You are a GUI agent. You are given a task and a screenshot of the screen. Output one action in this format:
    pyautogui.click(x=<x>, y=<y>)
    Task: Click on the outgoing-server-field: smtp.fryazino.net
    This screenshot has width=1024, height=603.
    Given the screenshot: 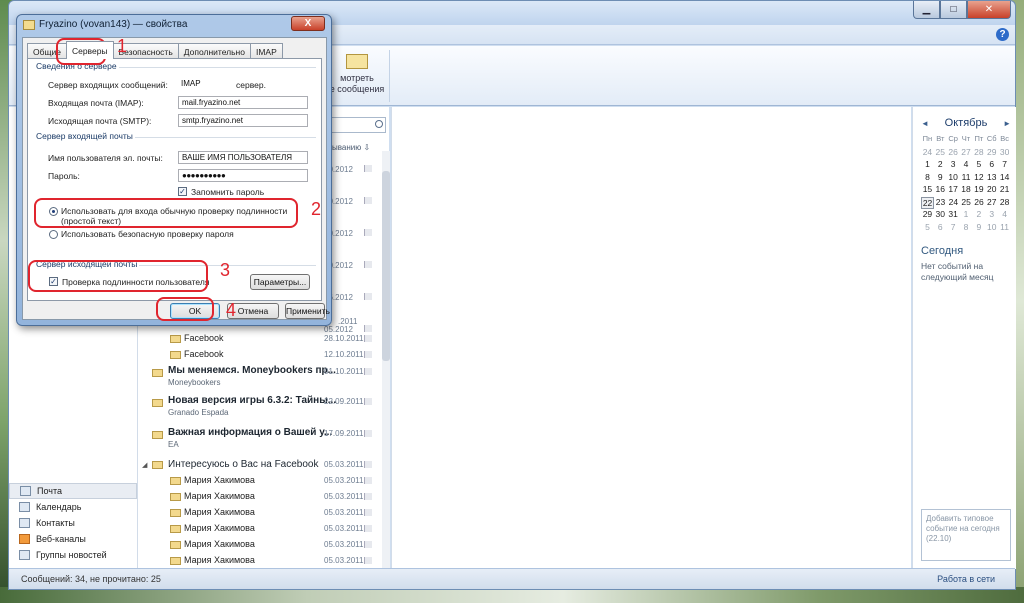 What is the action you would take?
    pyautogui.click(x=243, y=120)
    